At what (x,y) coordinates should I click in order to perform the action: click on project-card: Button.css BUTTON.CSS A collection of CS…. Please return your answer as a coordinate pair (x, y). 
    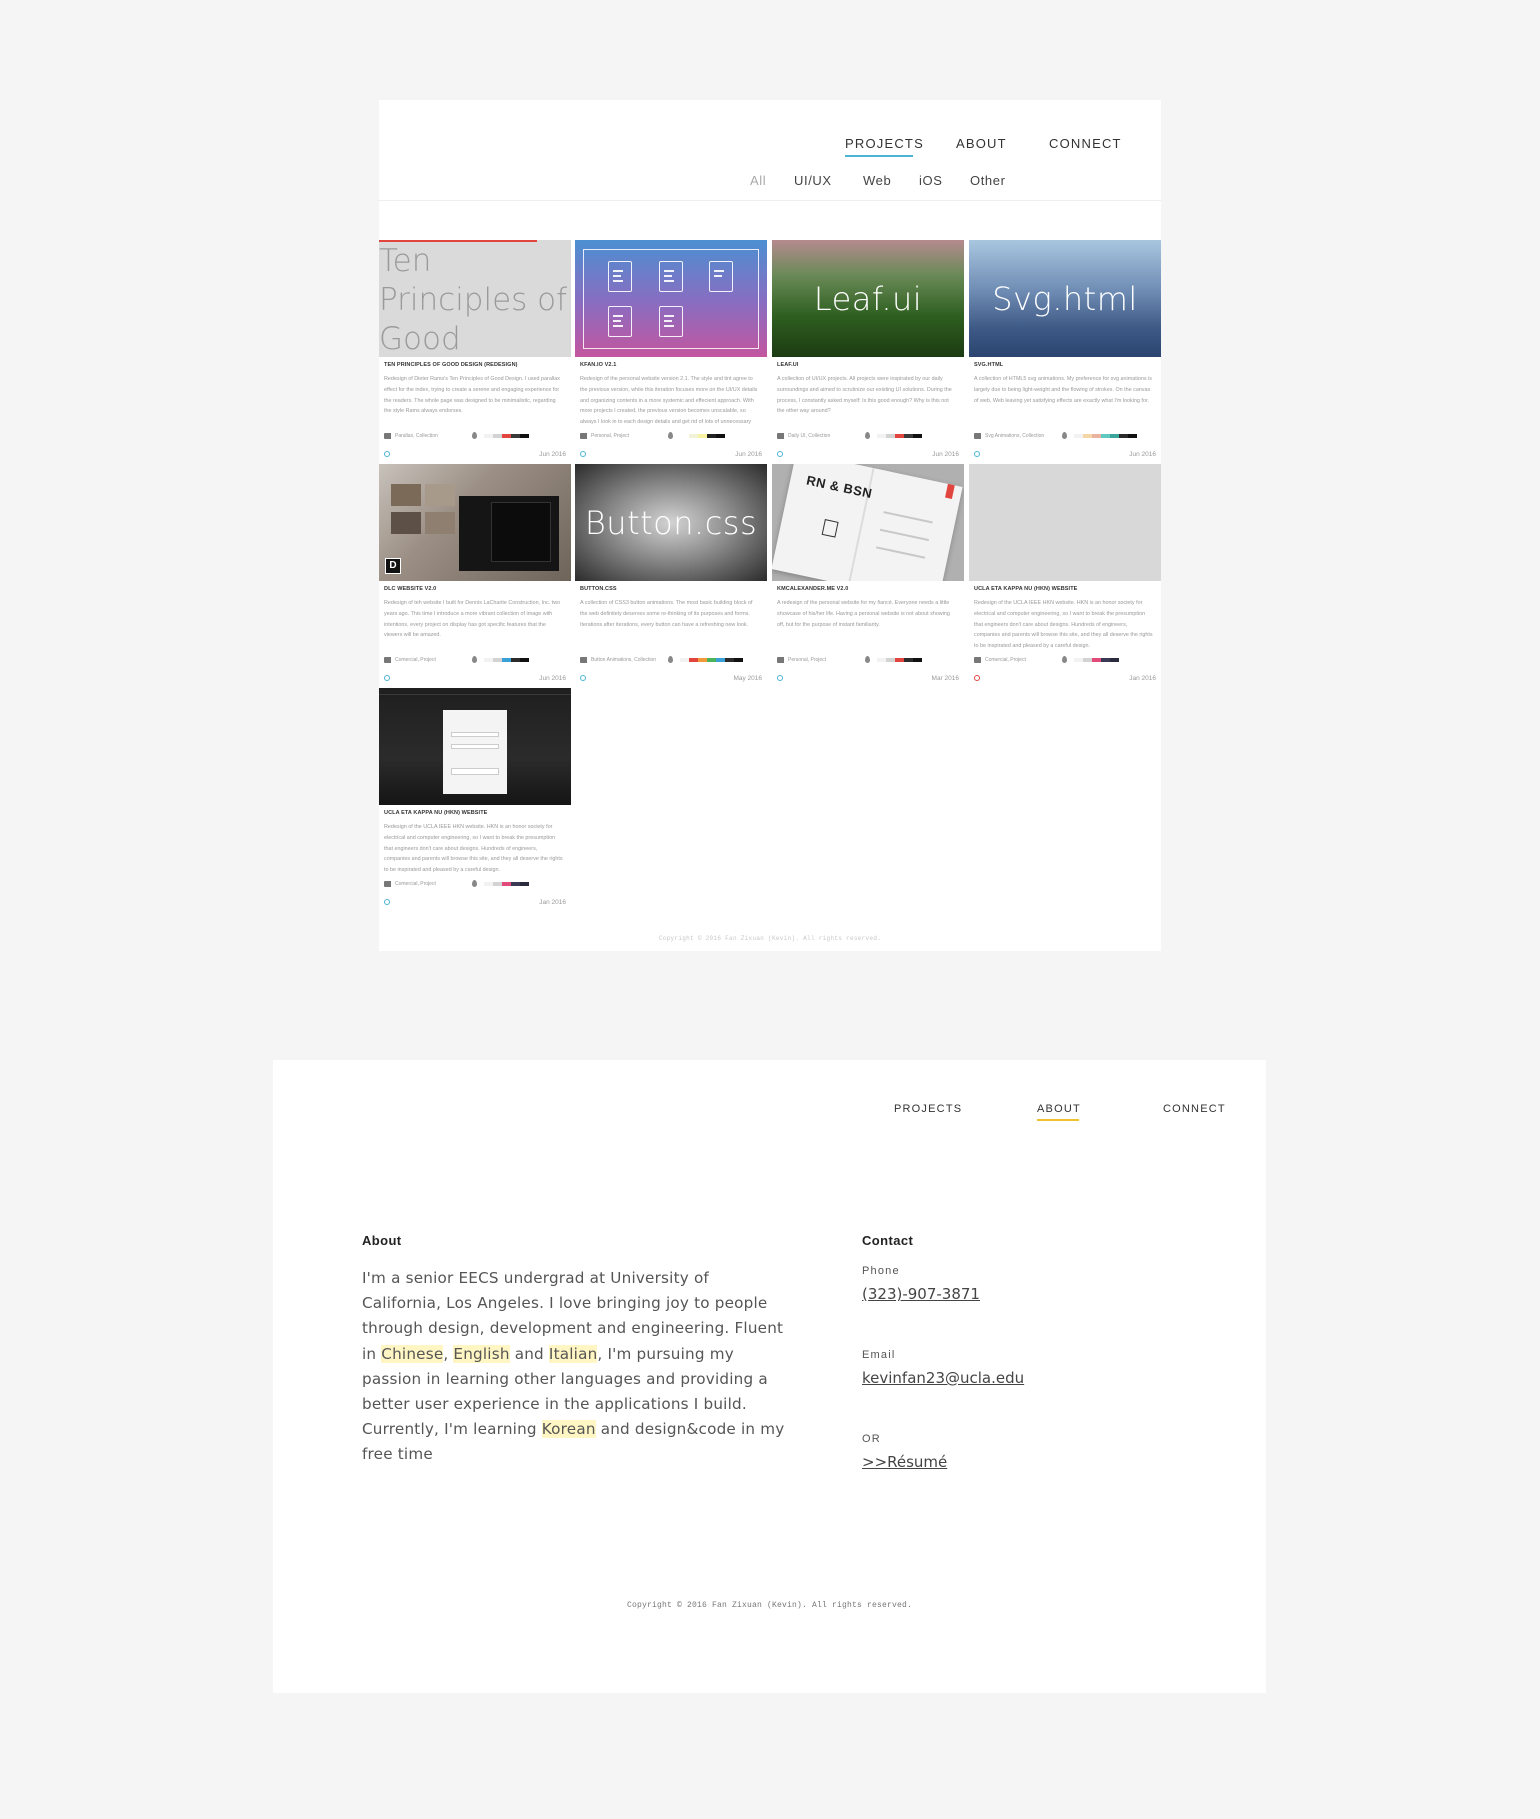
    Looking at the image, I should click on (671, 576).